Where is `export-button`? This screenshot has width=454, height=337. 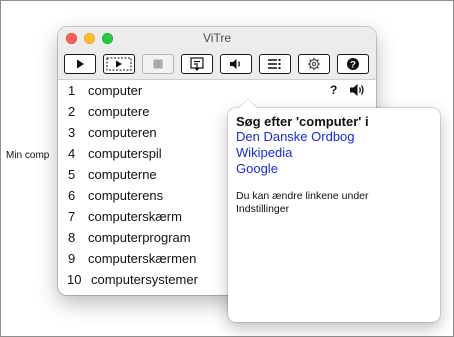
export-button is located at coordinates (197, 64).